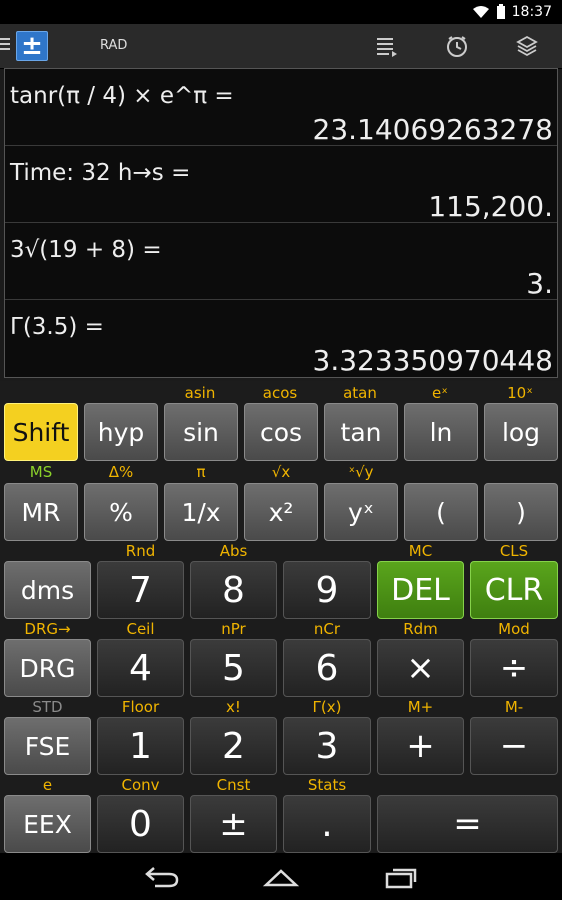 Image resolution: width=562 pixels, height=900 pixels. What do you see at coordinates (441, 512) in the screenshot?
I see `open-paren-button: (` at bounding box center [441, 512].